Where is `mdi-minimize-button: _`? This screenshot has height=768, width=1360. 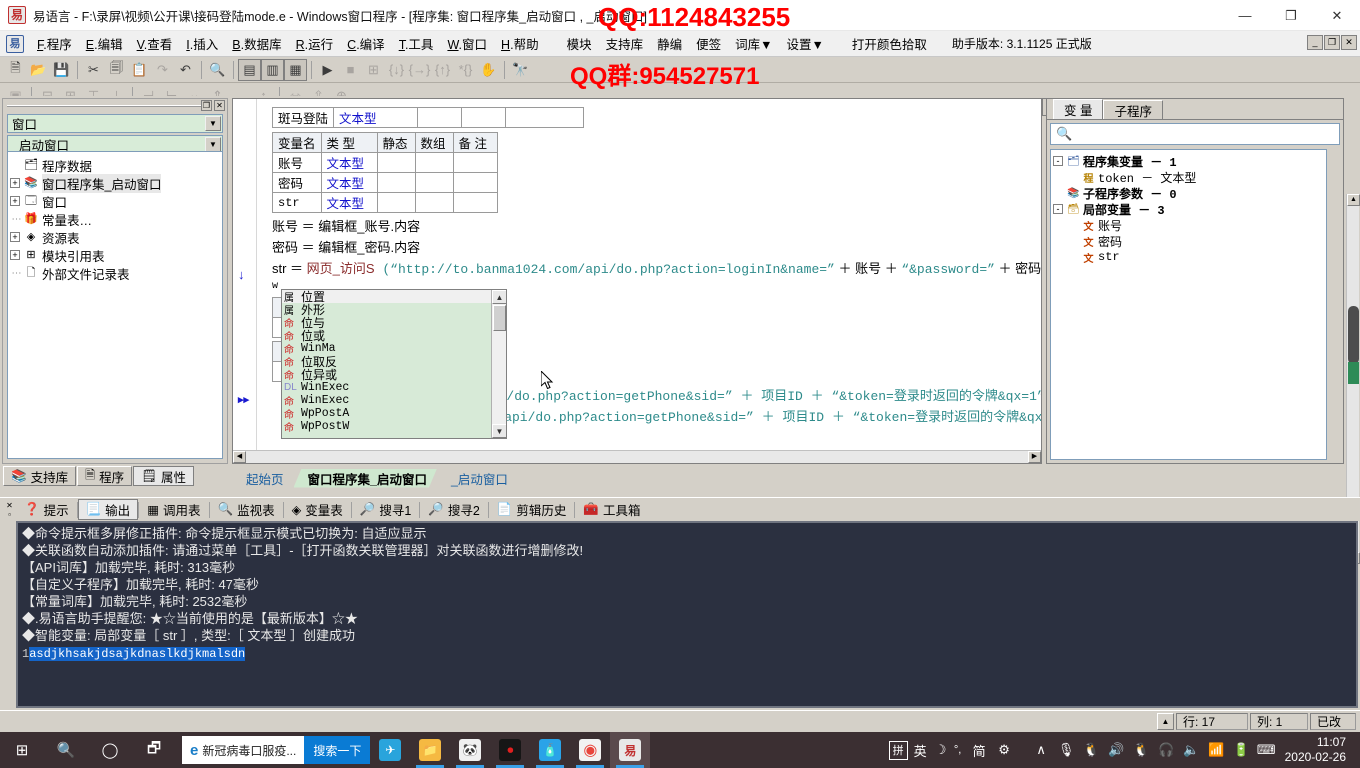
mdi-minimize-button: _ is located at coordinates (1315, 42).